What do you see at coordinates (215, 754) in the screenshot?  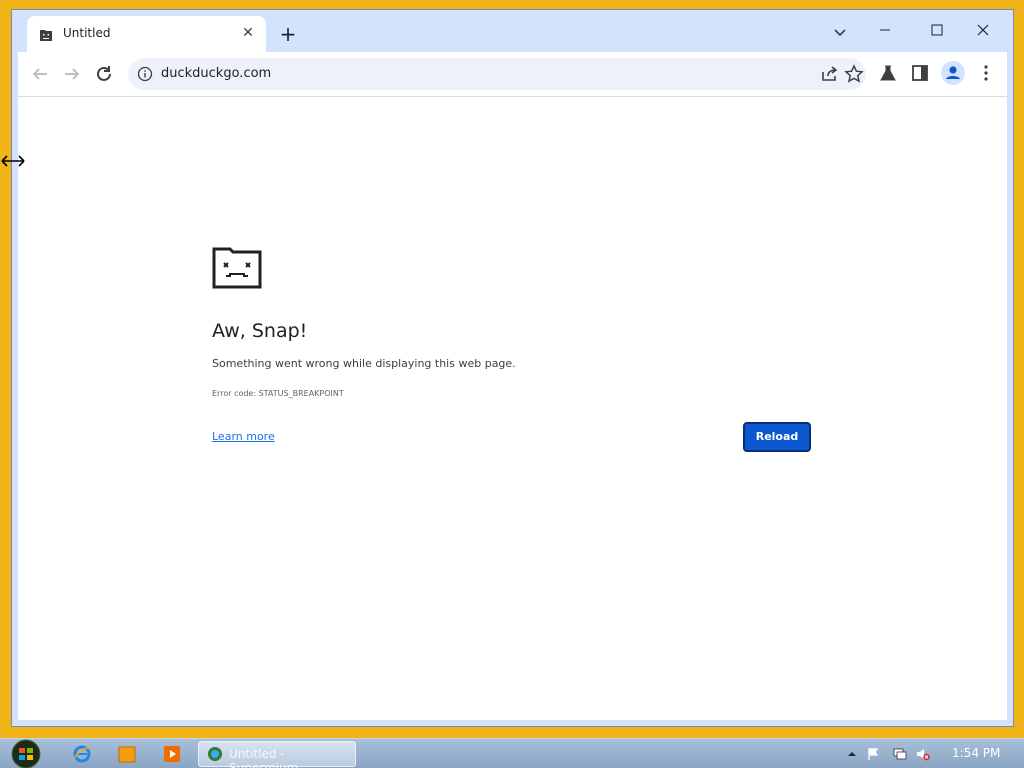 I see `browser-globe-icon` at bounding box center [215, 754].